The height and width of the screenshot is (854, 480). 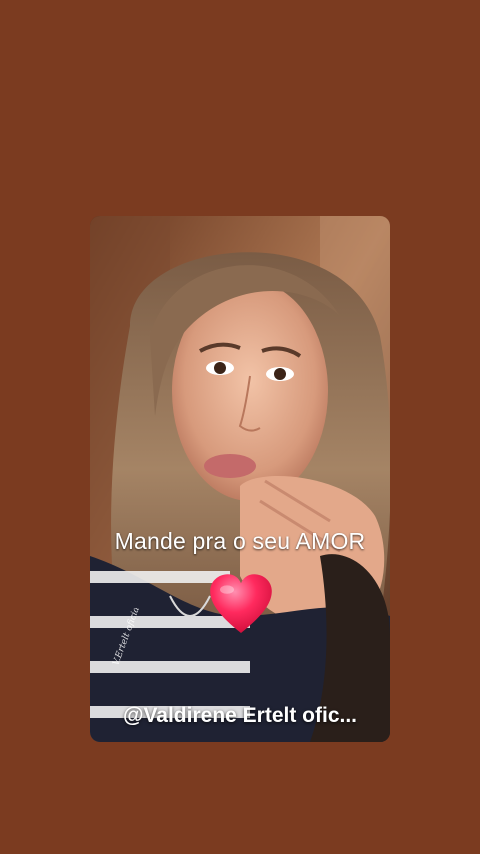 I want to click on signature-watermark: V.Ertelt oficial, so click(x=127, y=637).